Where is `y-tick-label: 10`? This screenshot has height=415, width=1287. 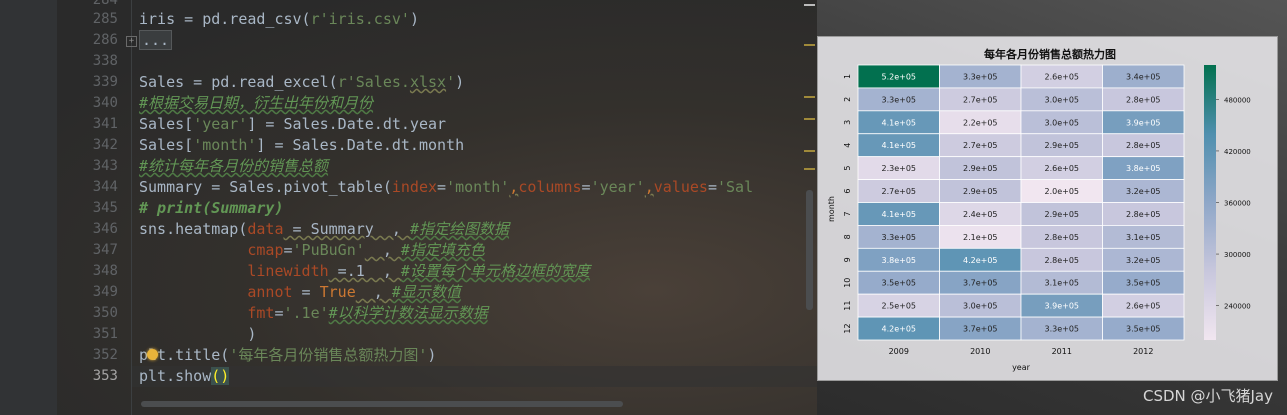
y-tick-label: 10 is located at coordinates (847, 283).